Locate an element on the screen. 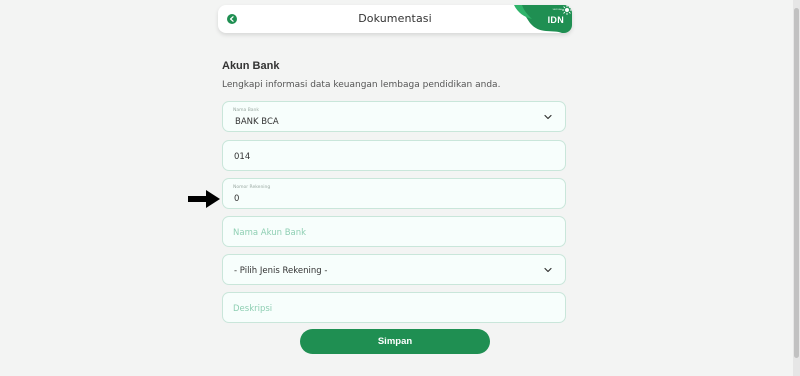 This screenshot has width=800, height=376. account-number-field: Nomor Rekening 0 is located at coordinates (394, 193).